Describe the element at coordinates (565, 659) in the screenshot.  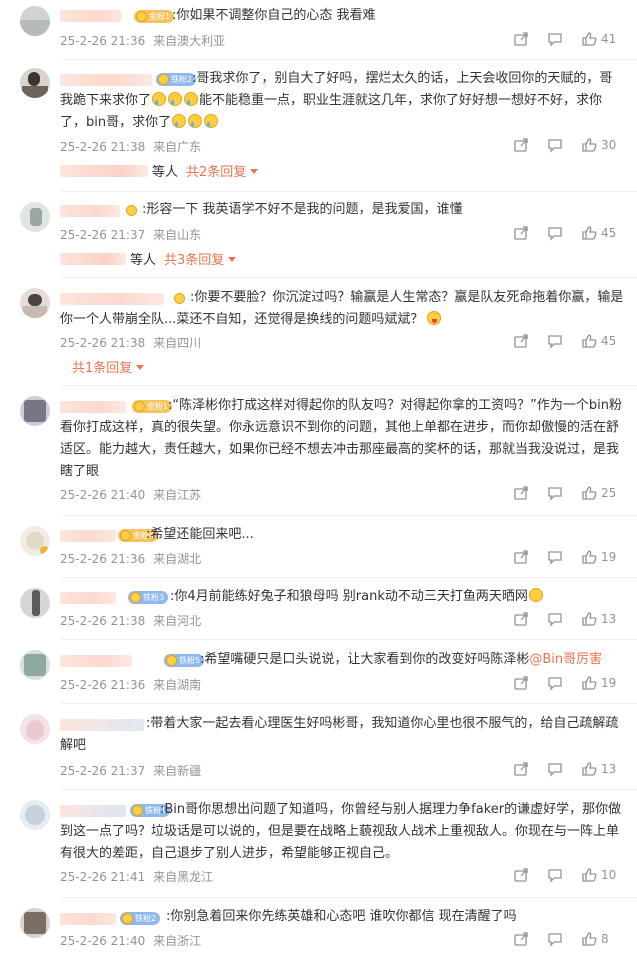
I see `mention-link: @Bin哥厉害` at that location.